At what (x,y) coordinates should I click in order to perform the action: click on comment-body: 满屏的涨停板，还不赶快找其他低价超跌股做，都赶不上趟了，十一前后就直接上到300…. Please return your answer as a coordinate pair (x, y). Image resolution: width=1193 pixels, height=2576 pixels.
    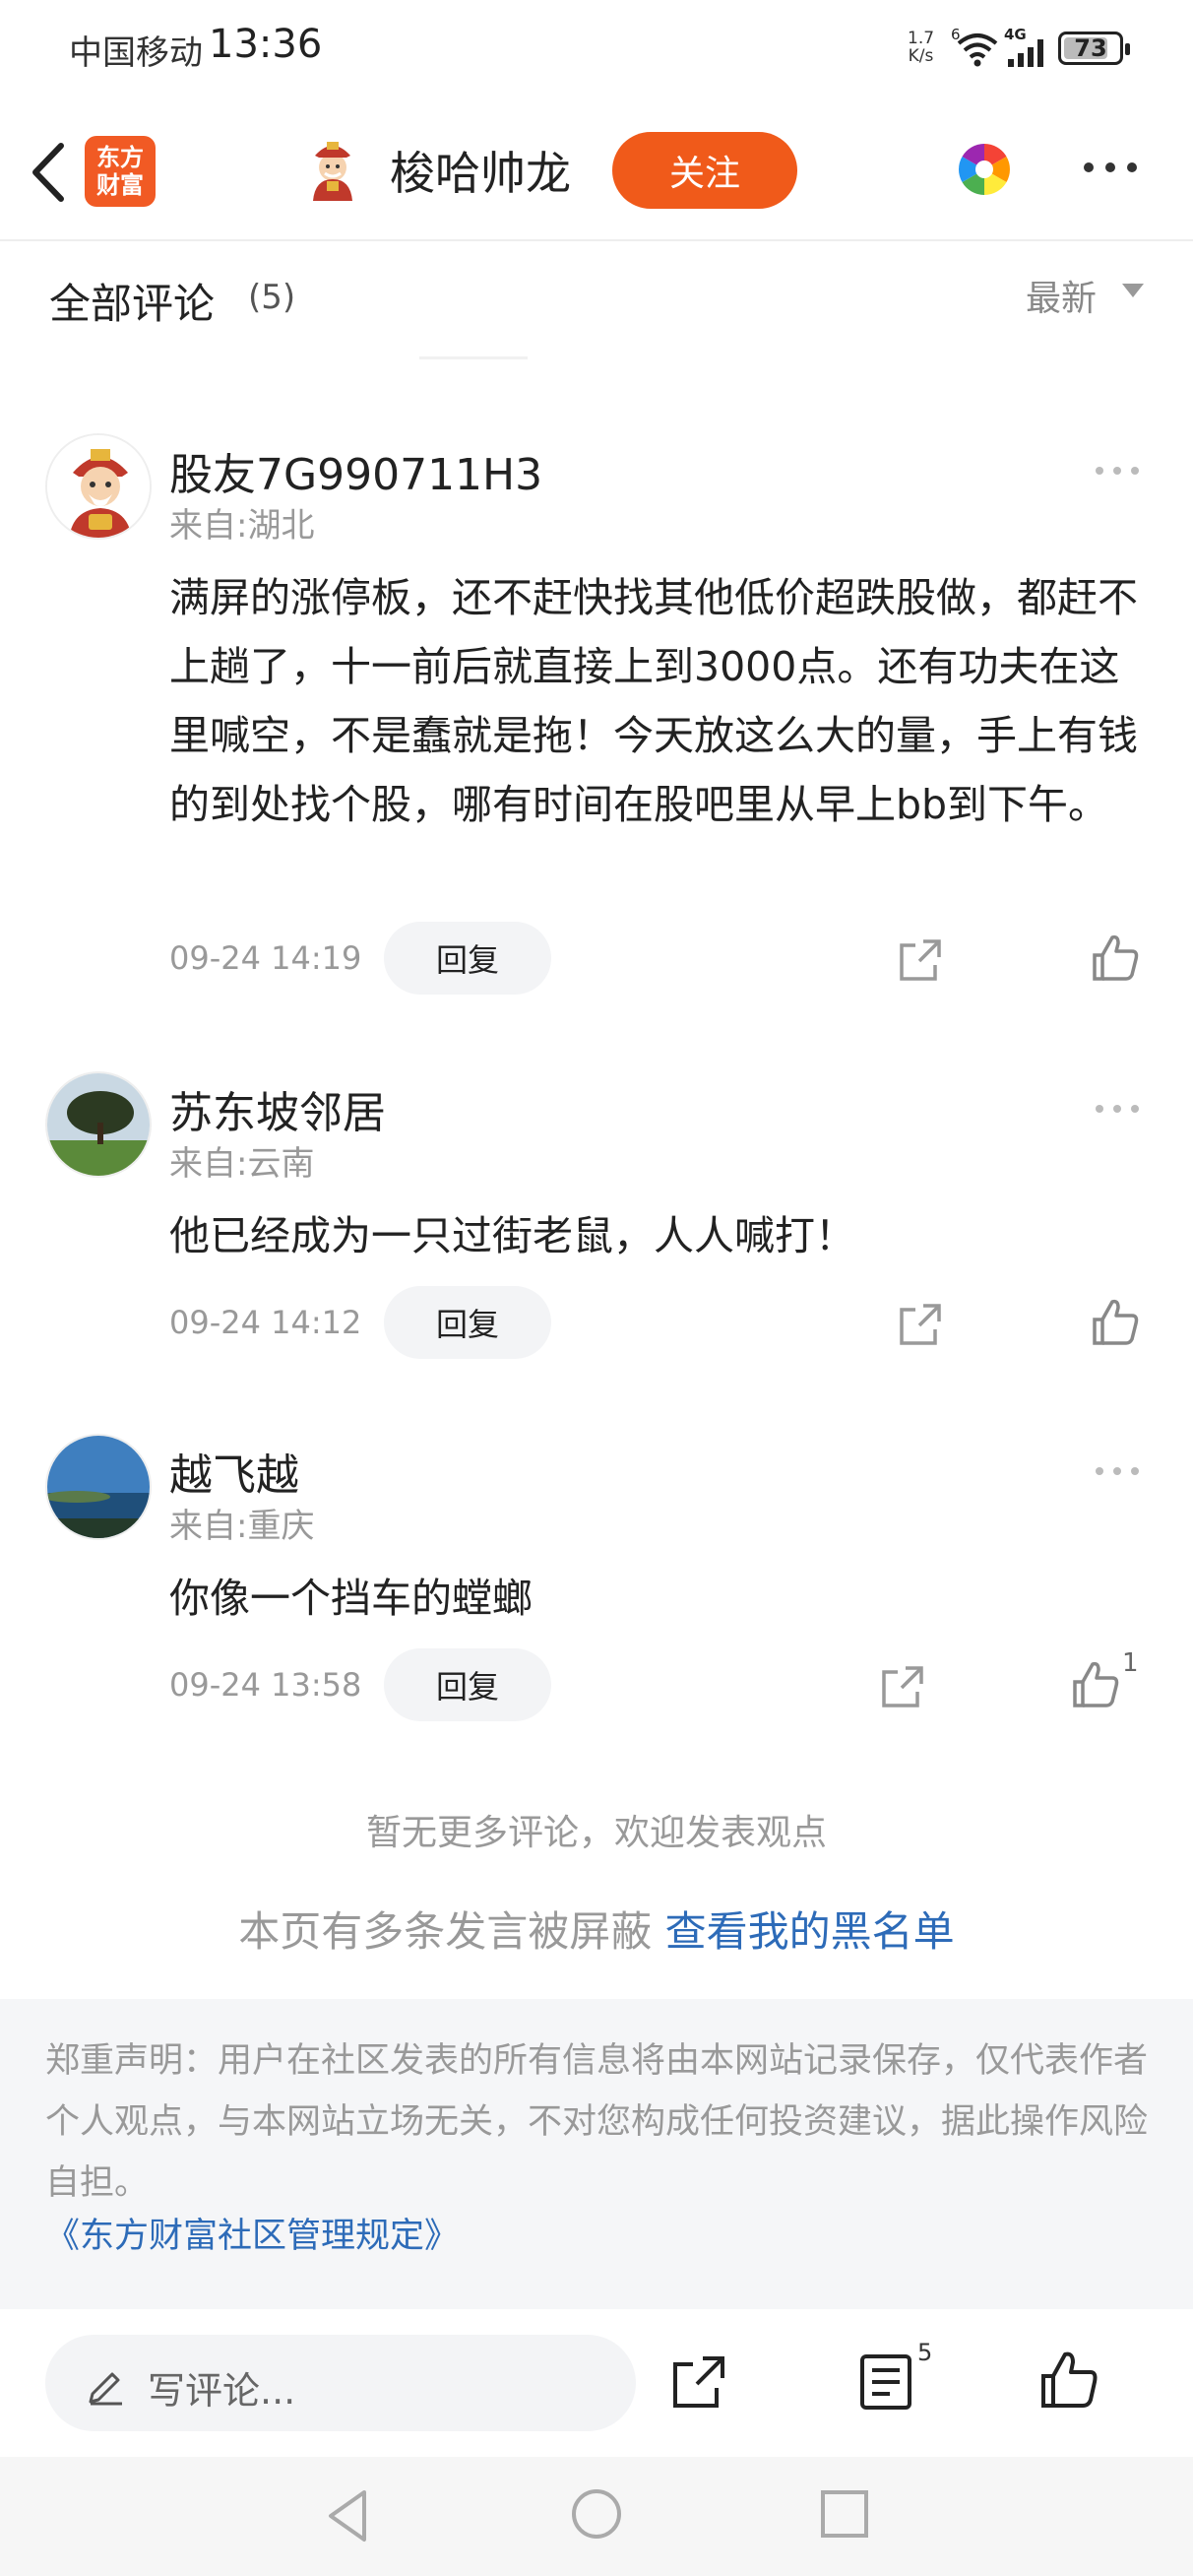
    Looking at the image, I should click on (653, 701).